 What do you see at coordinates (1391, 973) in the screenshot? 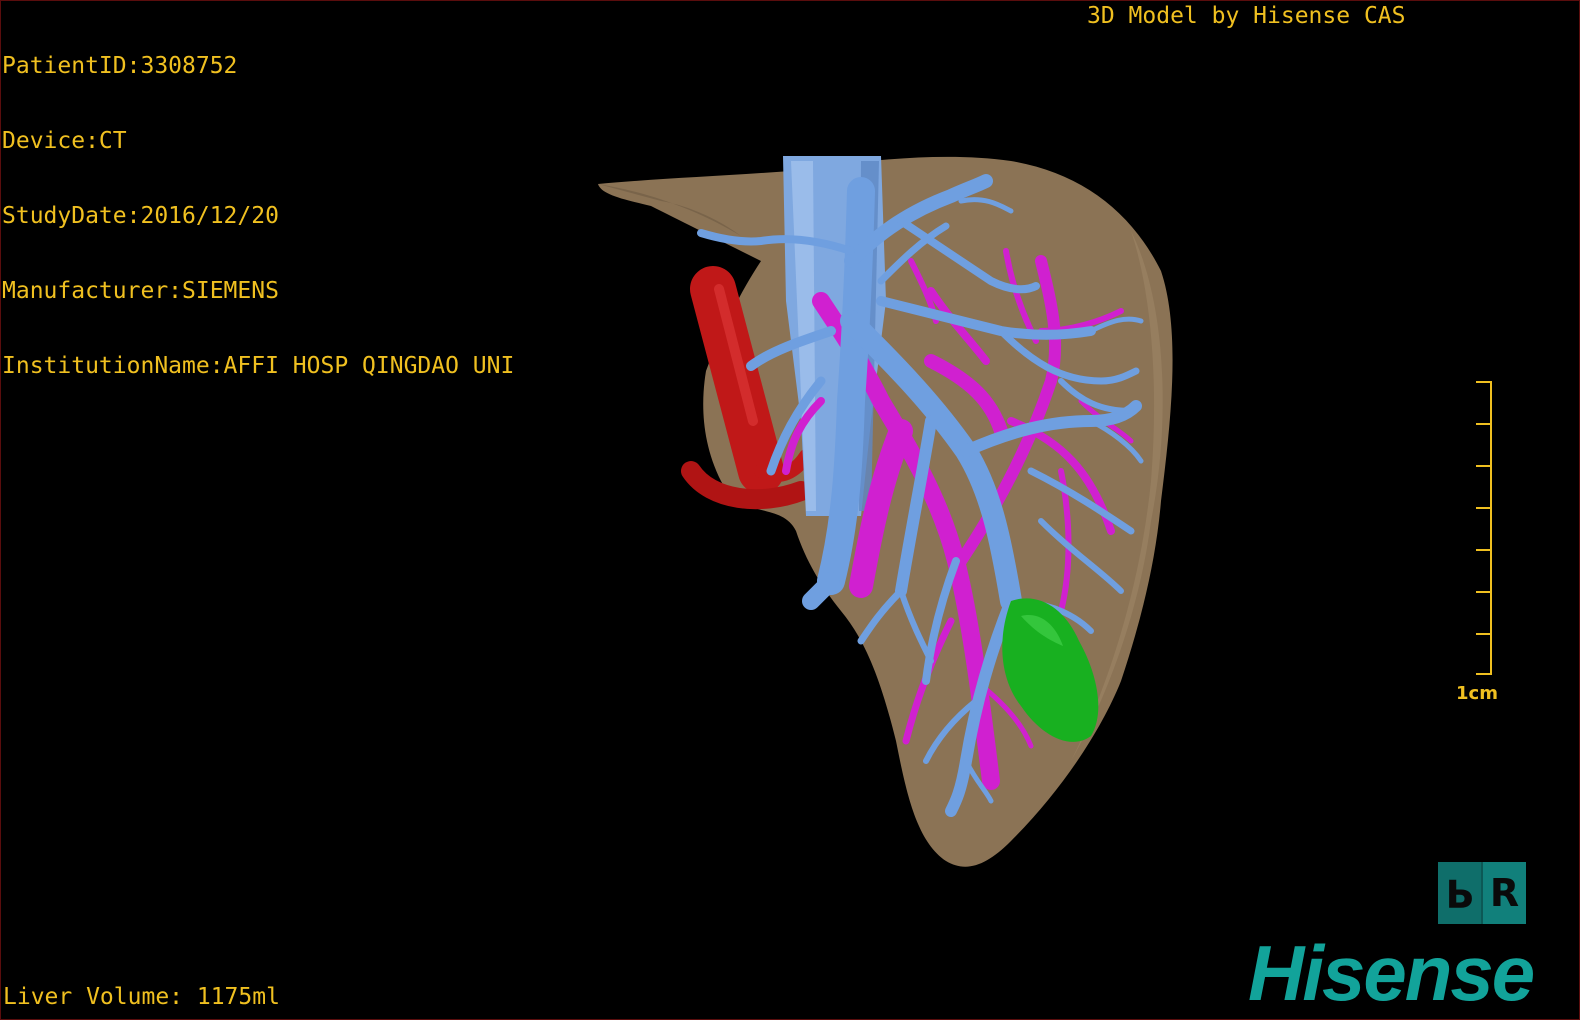
I see `hisense-logo: Hisense` at bounding box center [1391, 973].